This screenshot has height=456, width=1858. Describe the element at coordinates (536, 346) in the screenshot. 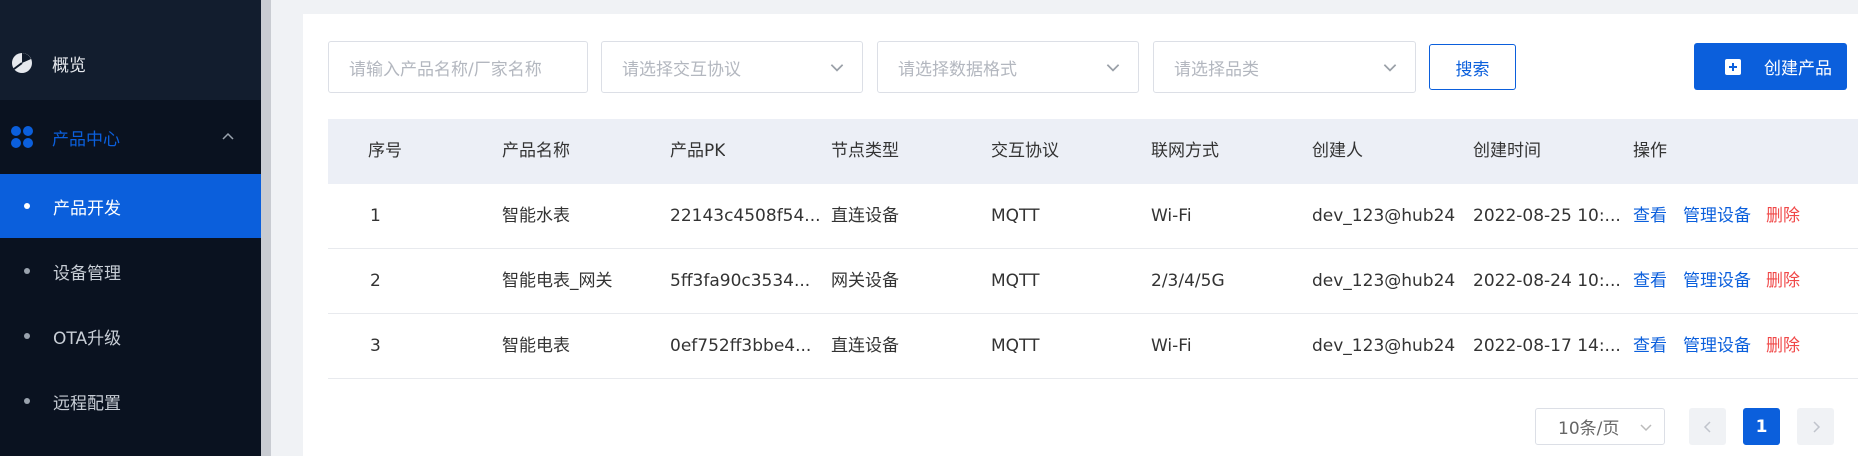

I see `cell-name: 智能电表` at that location.